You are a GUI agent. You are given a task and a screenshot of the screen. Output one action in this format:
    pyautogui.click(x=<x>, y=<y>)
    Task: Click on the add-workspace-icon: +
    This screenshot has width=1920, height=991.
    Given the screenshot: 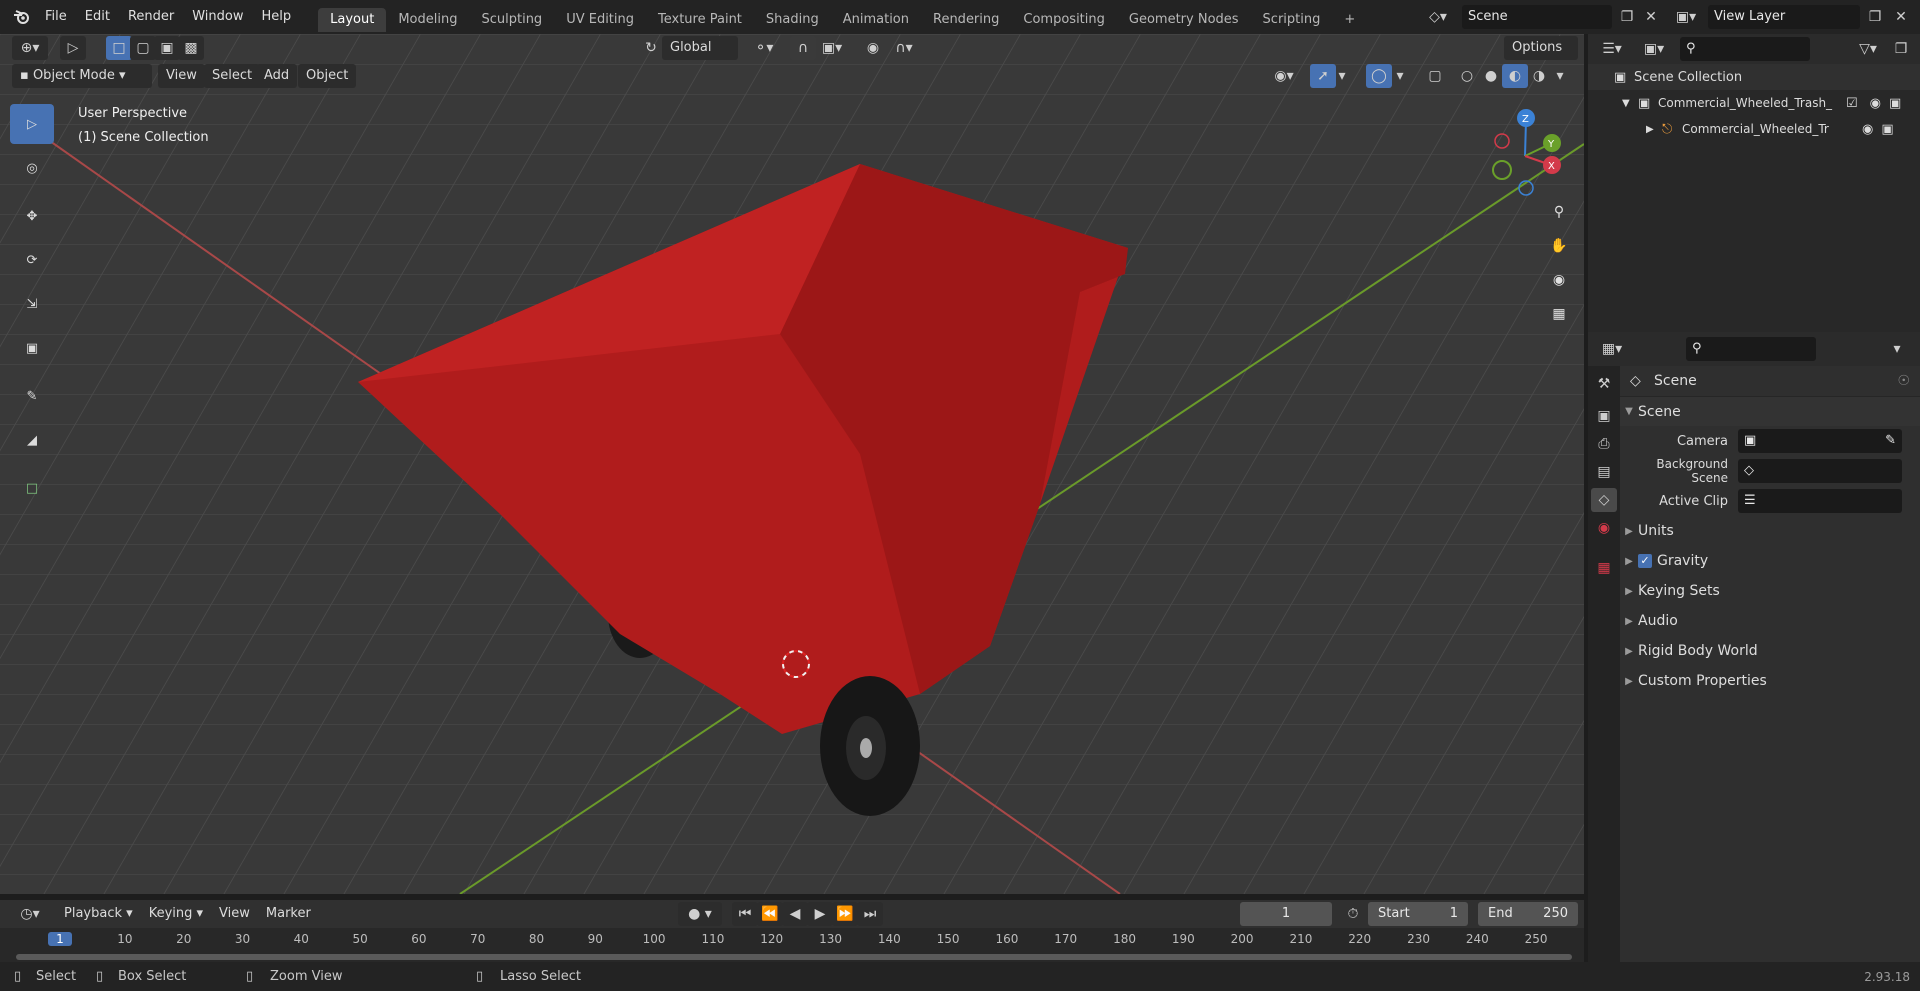 What is the action you would take?
    pyautogui.click(x=1349, y=20)
    